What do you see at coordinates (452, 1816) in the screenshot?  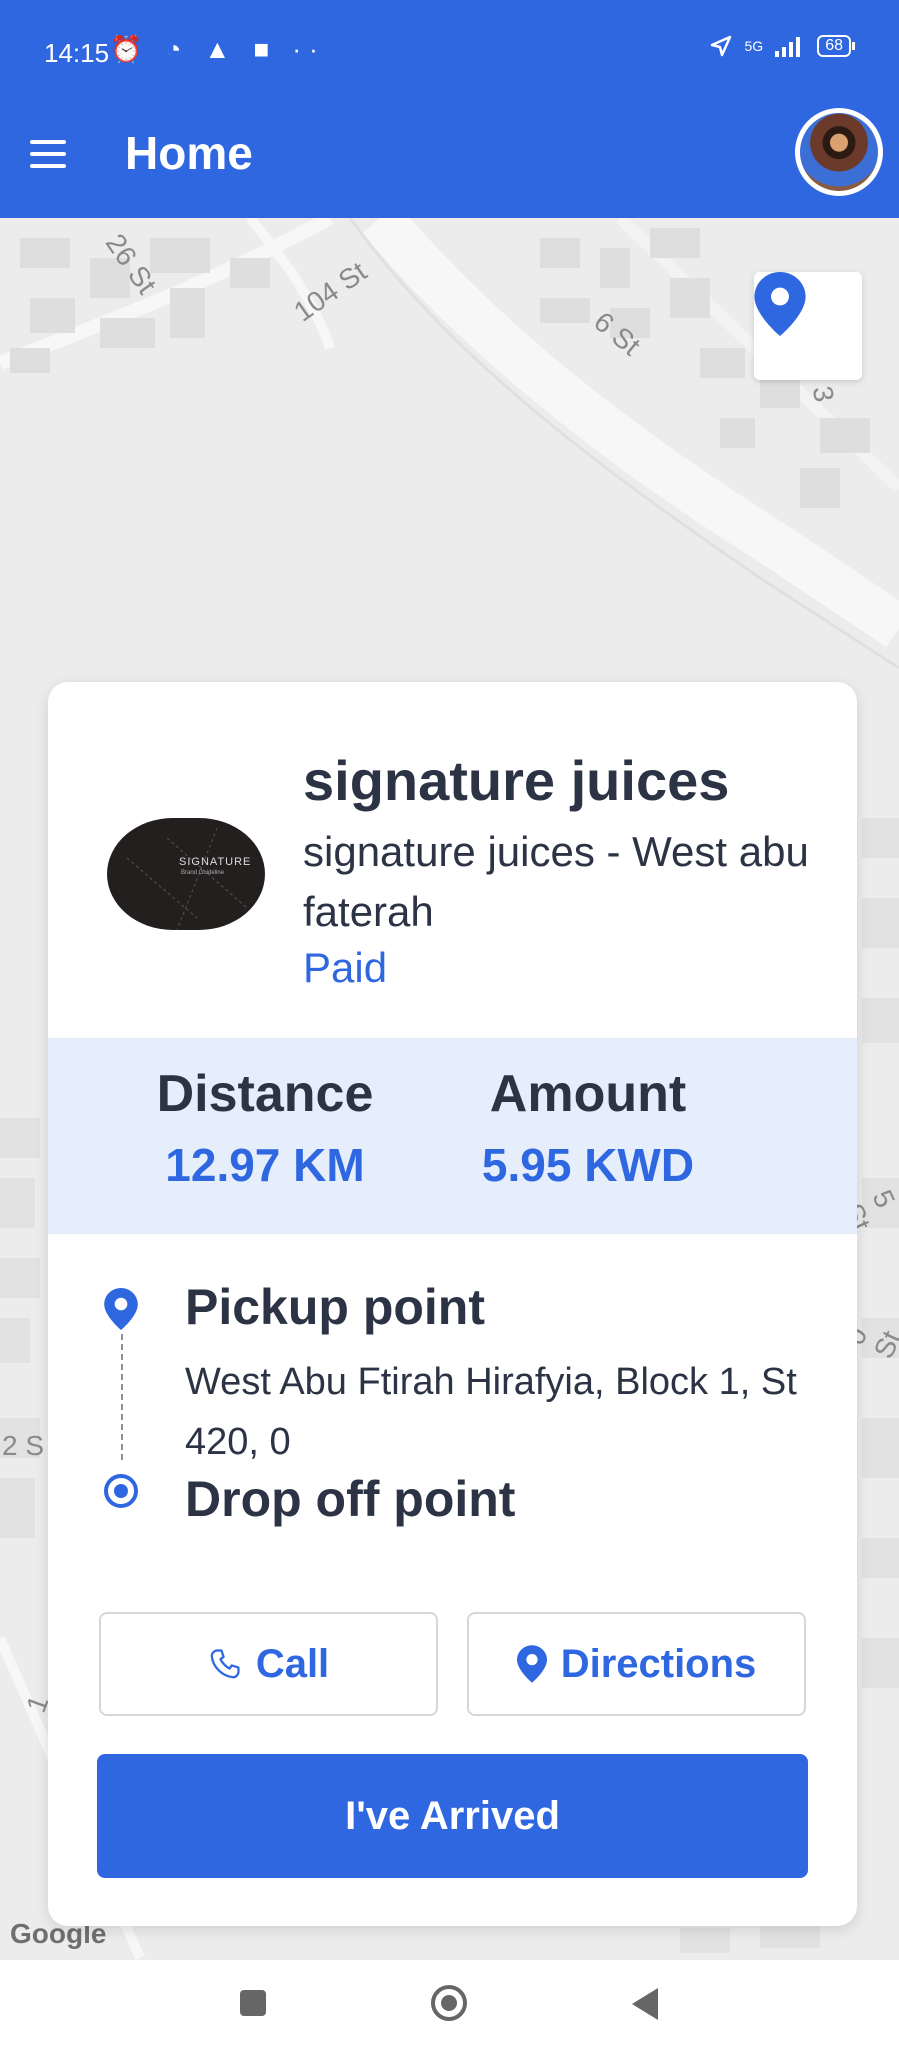 I see `arrived-button: I've Arrived` at bounding box center [452, 1816].